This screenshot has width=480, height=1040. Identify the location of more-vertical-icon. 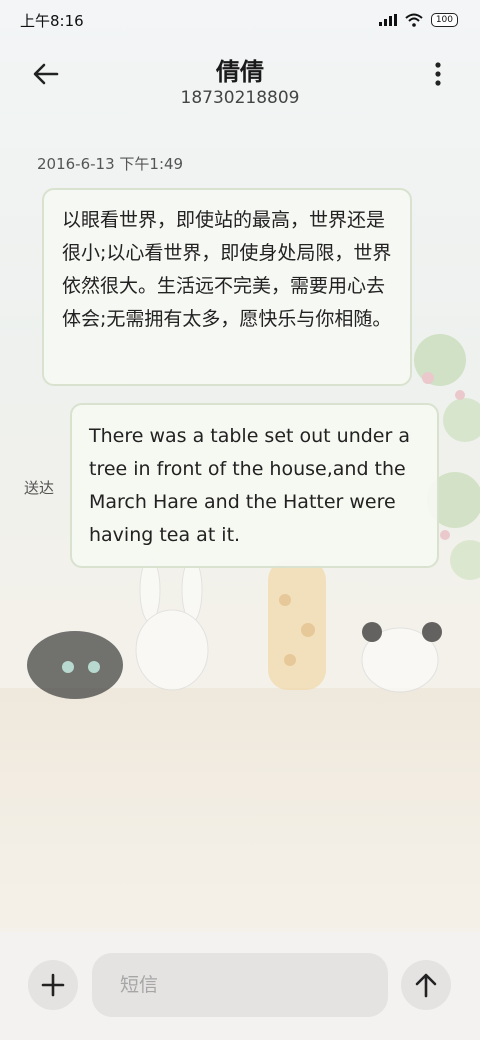
(438, 74).